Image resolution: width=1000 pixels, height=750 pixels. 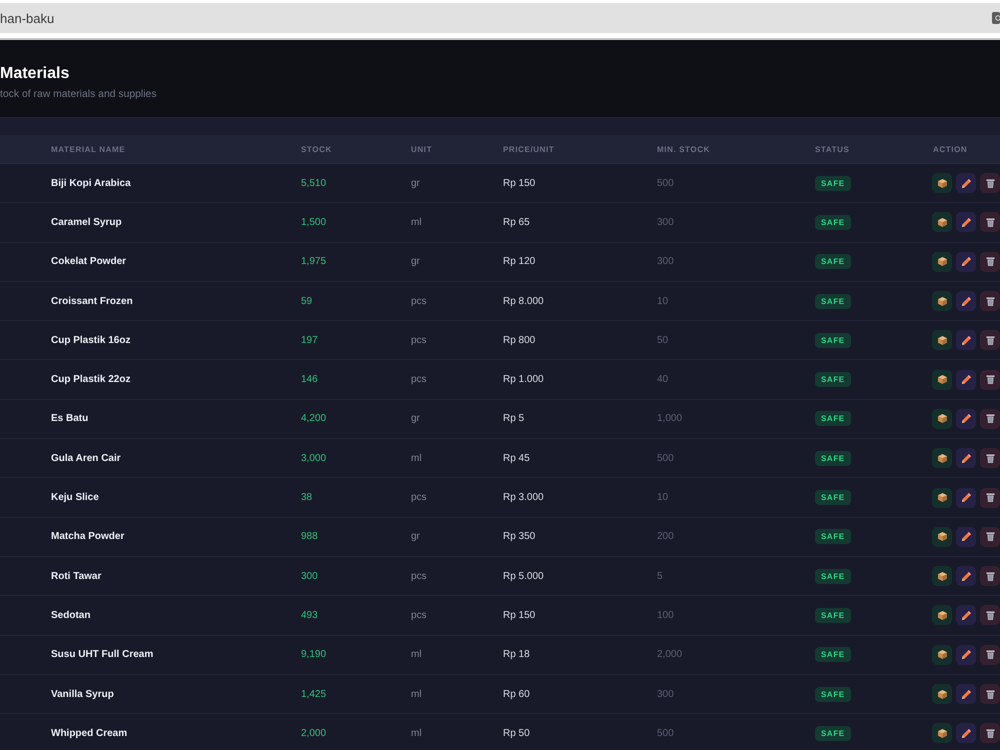 I want to click on stock-cell-text: 5,510, so click(x=314, y=183).